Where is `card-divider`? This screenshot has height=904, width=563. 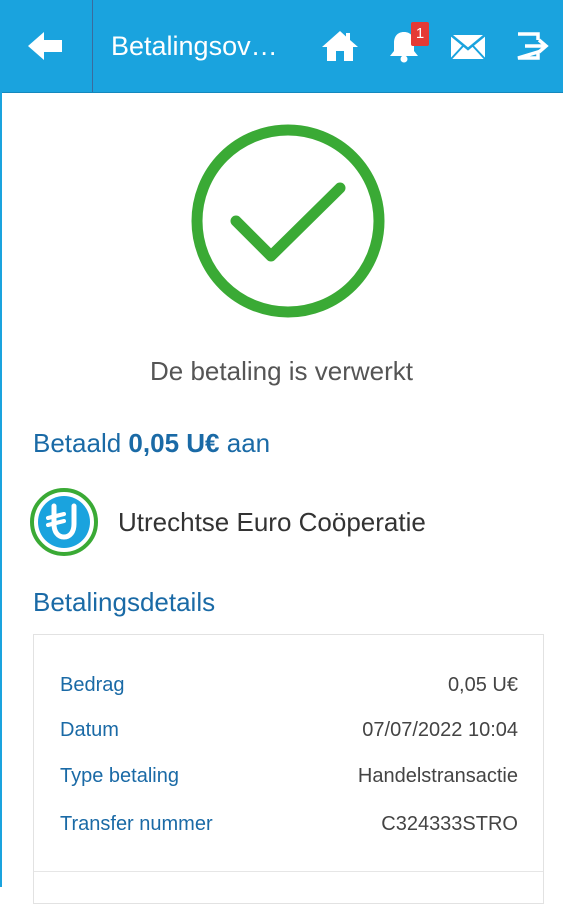 card-divider is located at coordinates (288, 871).